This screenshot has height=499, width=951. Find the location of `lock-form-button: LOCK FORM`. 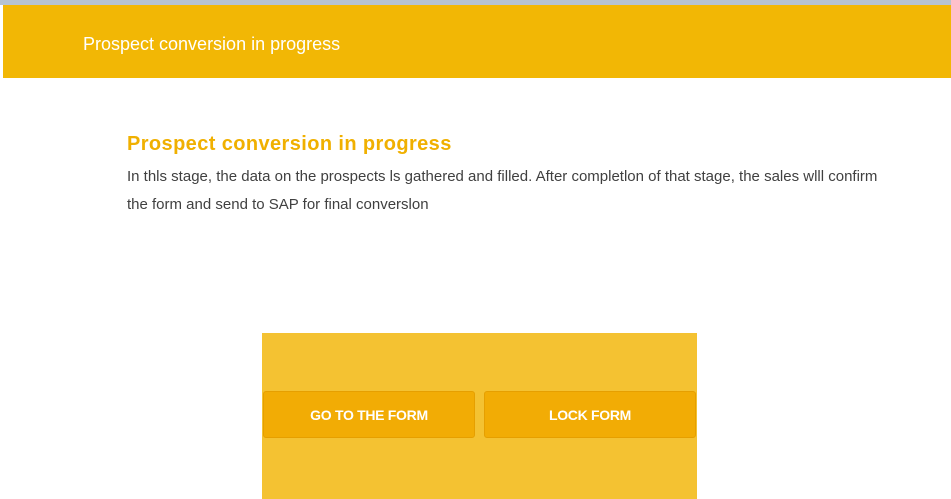

lock-form-button: LOCK FORM is located at coordinates (590, 414).